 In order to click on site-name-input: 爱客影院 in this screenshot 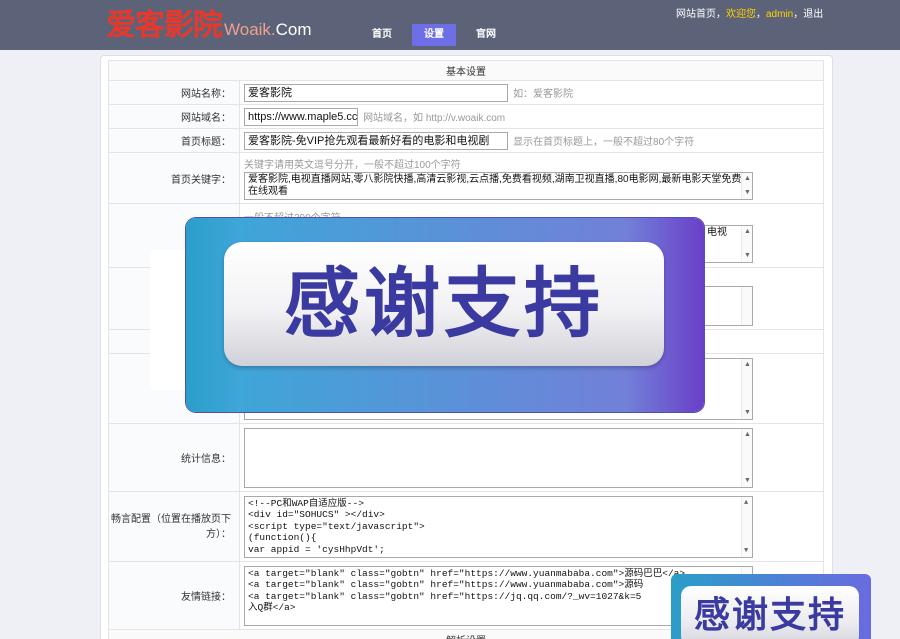, I will do `click(376, 92)`.